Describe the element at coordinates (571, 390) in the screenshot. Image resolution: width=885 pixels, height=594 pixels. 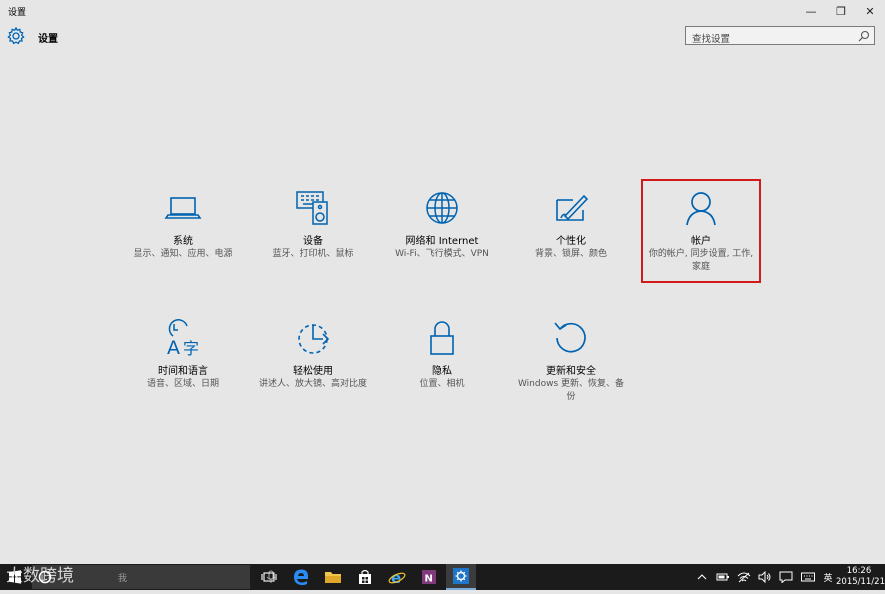
I see `tile-description: Windows 更新、恢复、备份` at that location.